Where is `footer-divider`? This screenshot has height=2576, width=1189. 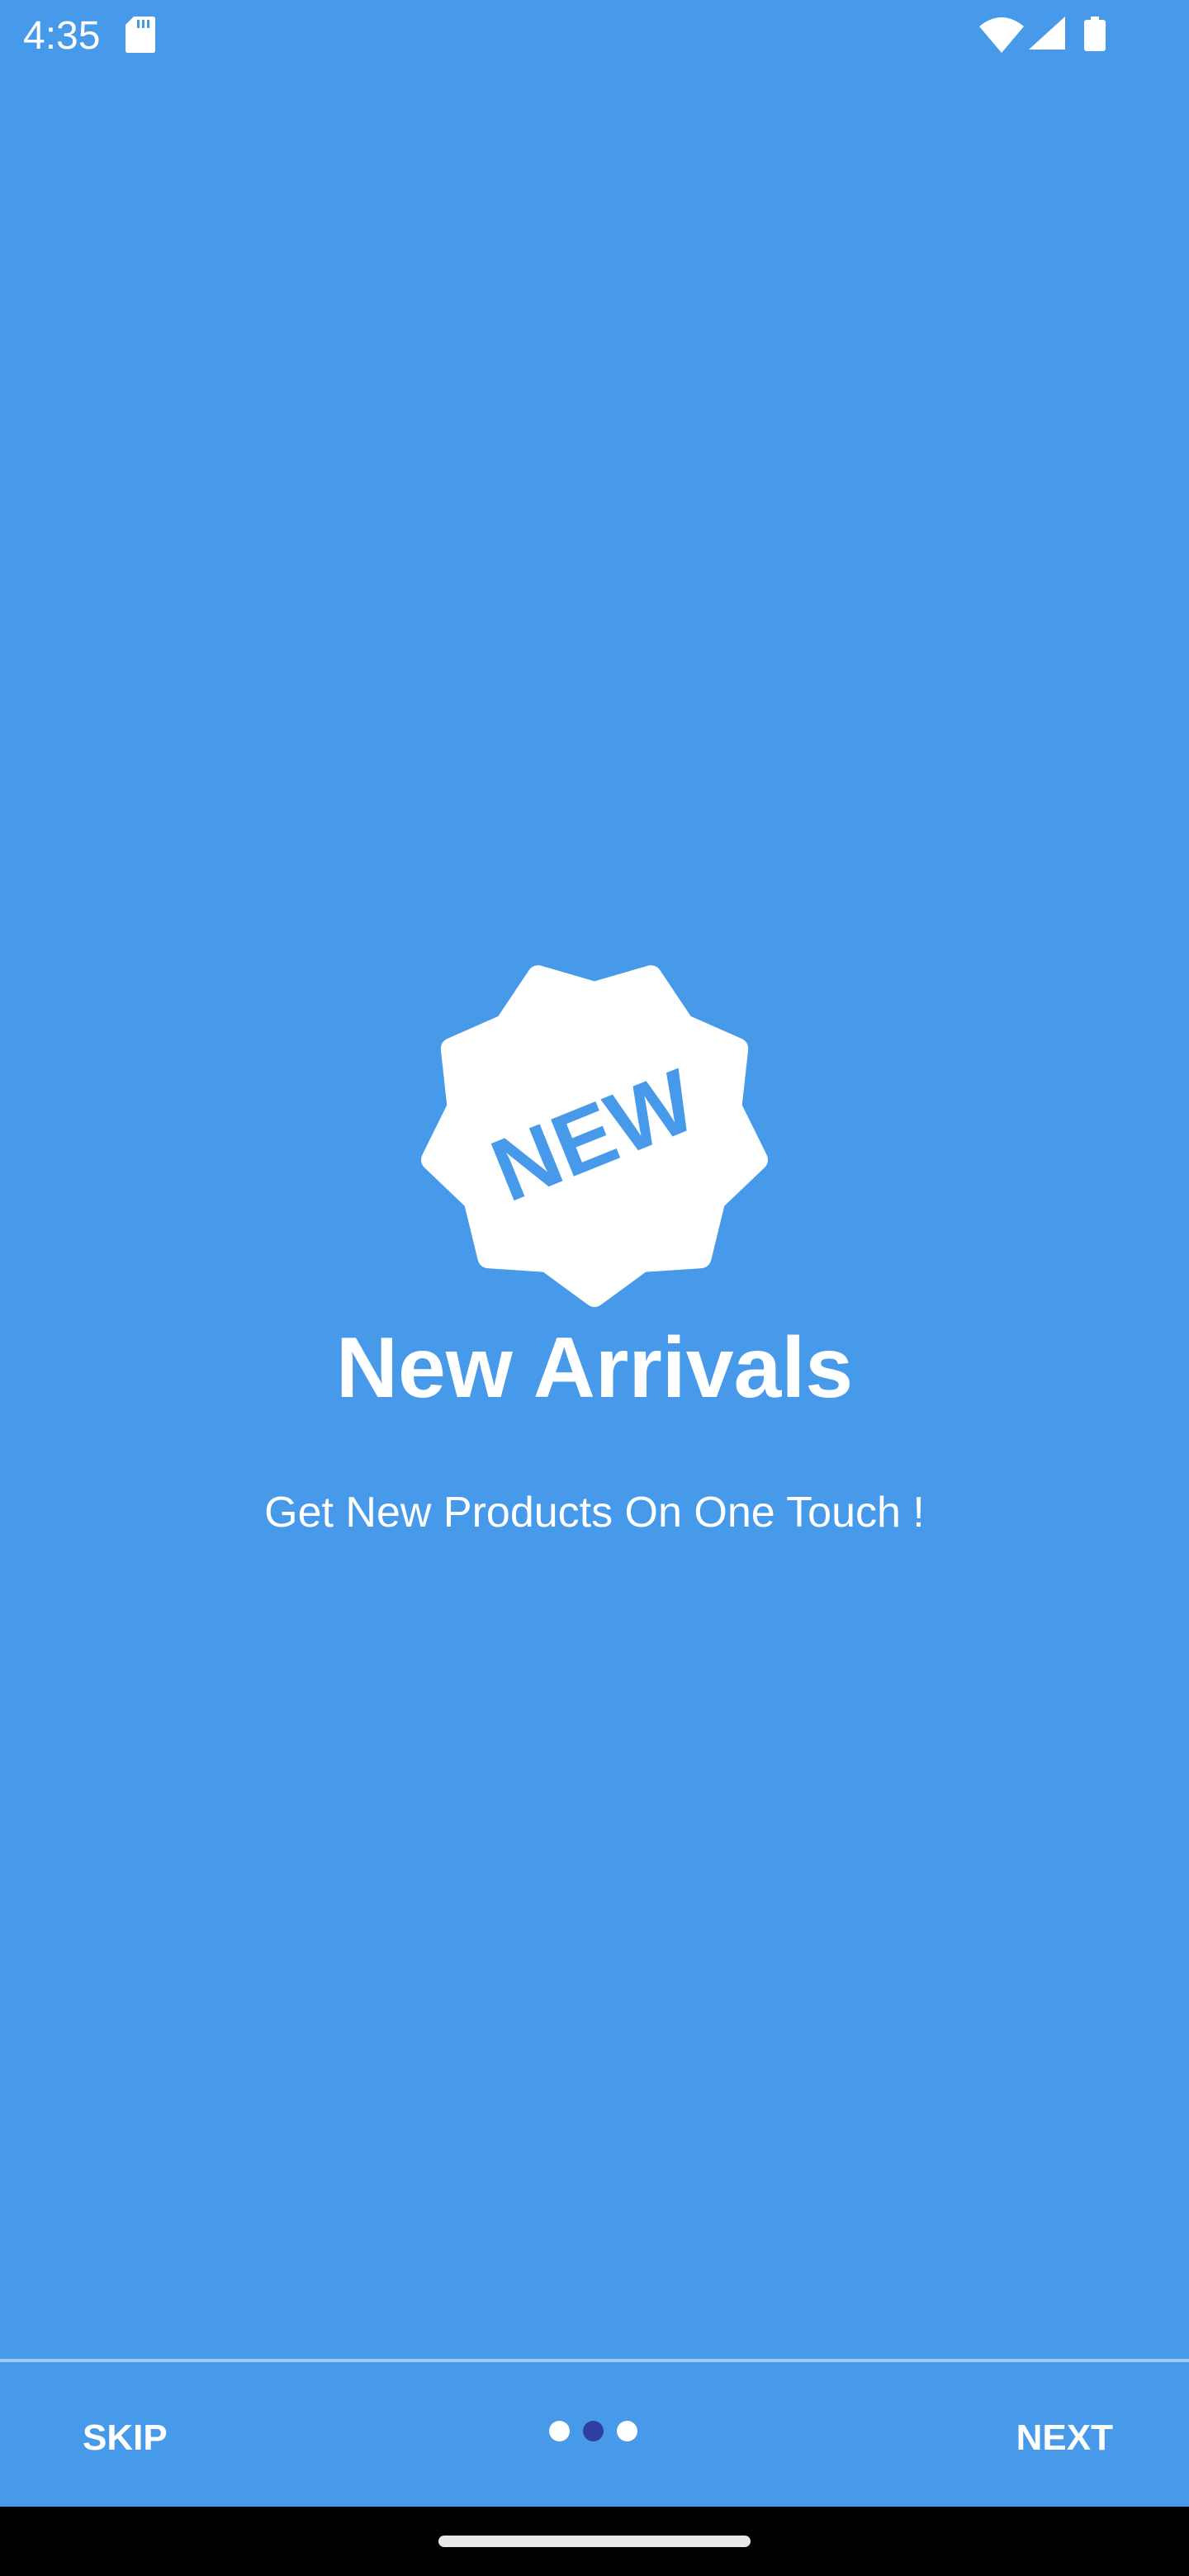 footer-divider is located at coordinates (594, 2360).